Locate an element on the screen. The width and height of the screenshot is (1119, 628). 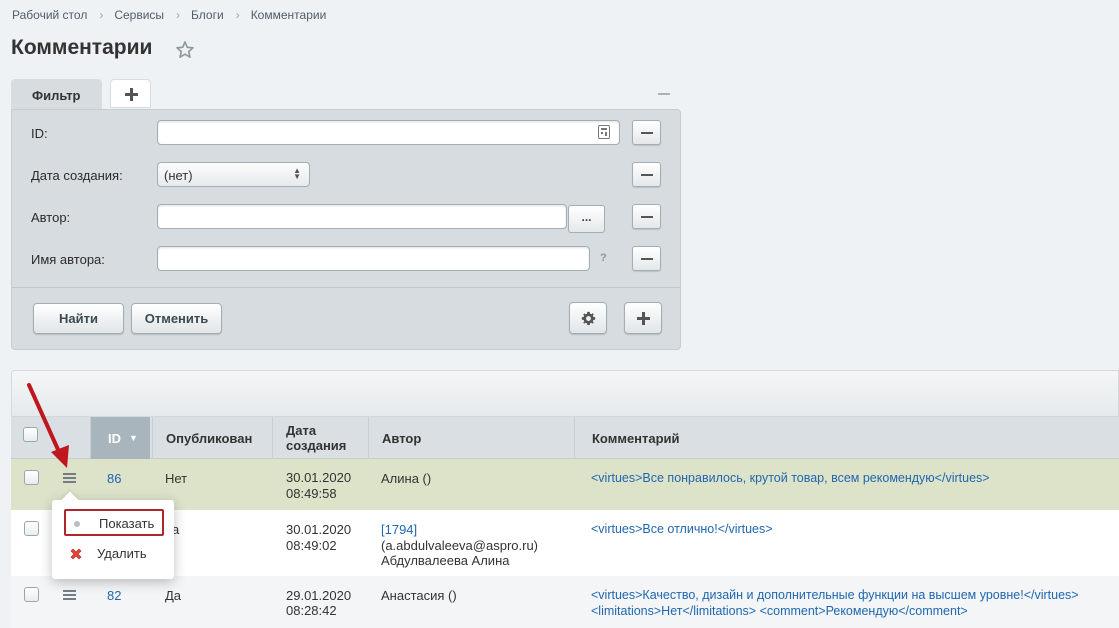
bullet-icon is located at coordinates (77, 524).